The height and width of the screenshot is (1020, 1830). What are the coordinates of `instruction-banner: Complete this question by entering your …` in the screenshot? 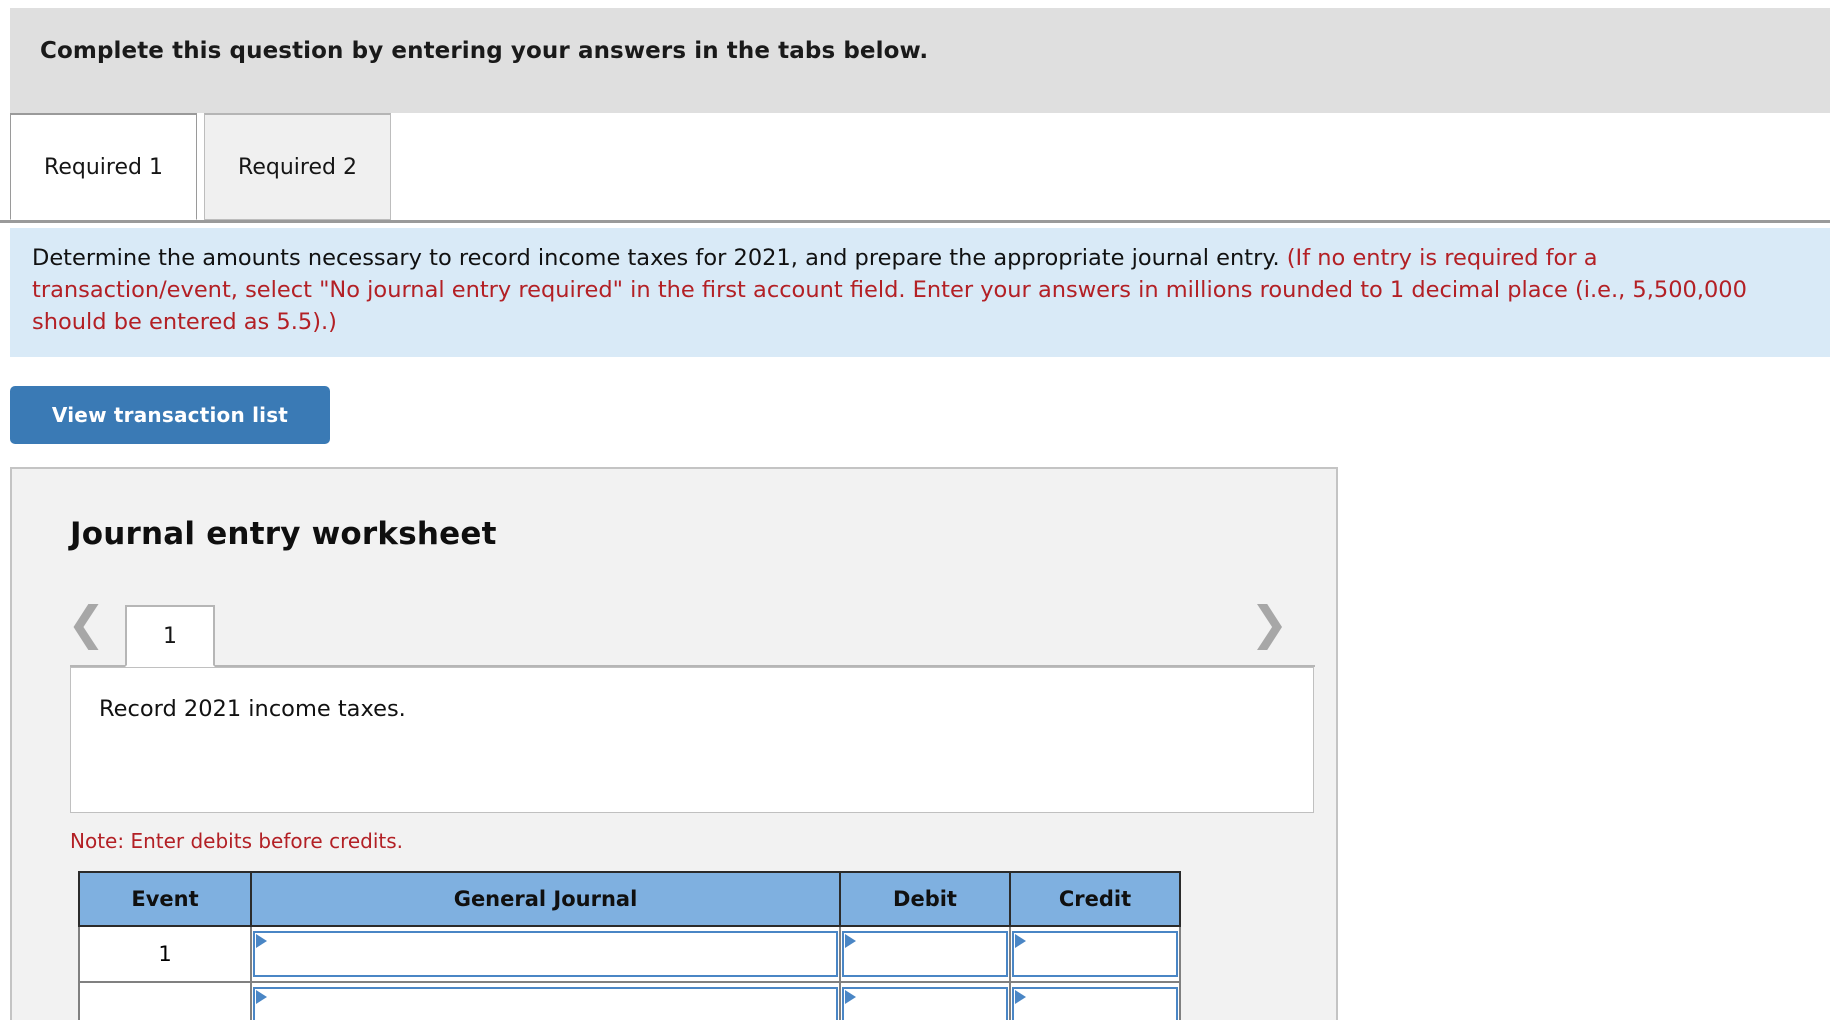 It's located at (920, 60).